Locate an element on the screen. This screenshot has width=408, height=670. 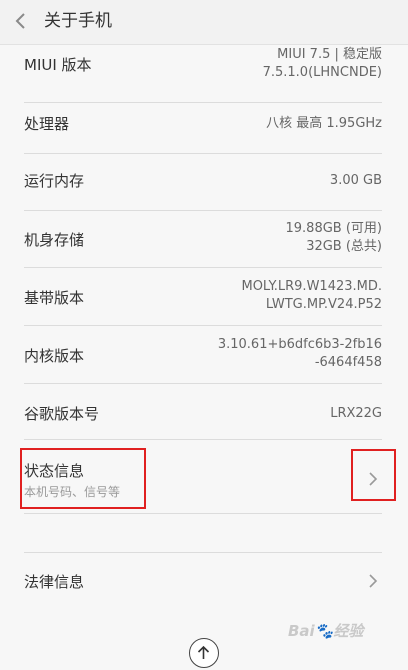
page-title: 关于手机 is located at coordinates (78, 21).